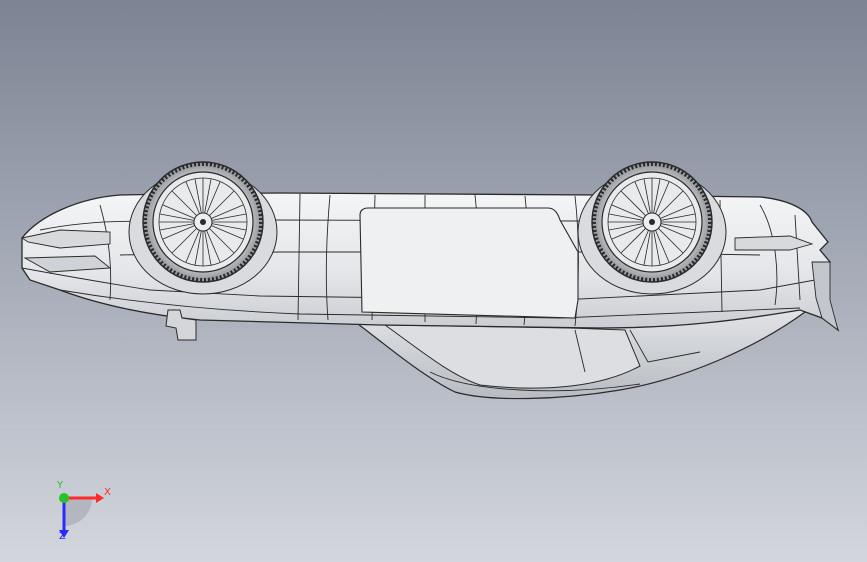 This screenshot has width=867, height=562. Describe the element at coordinates (64, 498) in the screenshot. I see `y-axis-dot` at that location.